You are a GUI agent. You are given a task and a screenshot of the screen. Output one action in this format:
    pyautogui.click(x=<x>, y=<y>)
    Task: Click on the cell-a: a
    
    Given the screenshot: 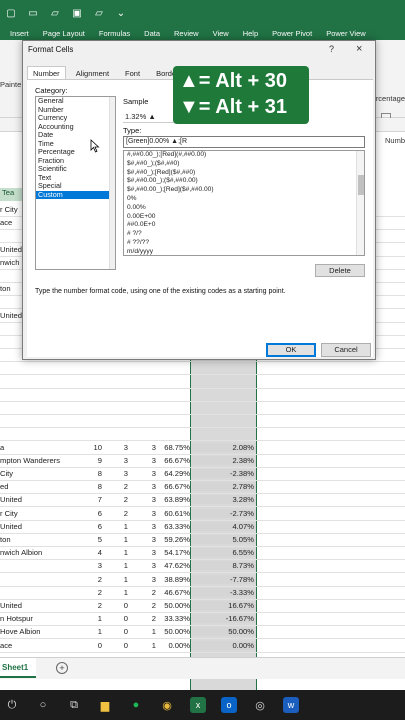 What is the action you would take?
    pyautogui.click(x=38, y=447)
    